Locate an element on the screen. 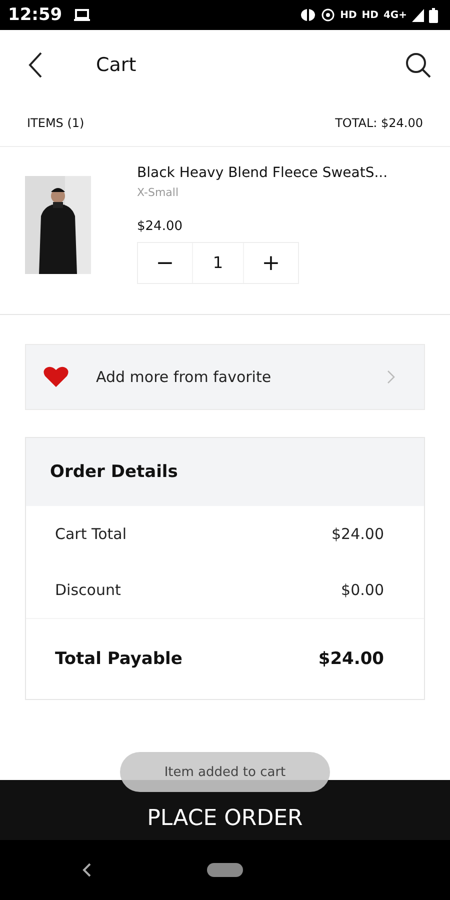 The image size is (450, 900). home-pill is located at coordinates (225, 870).